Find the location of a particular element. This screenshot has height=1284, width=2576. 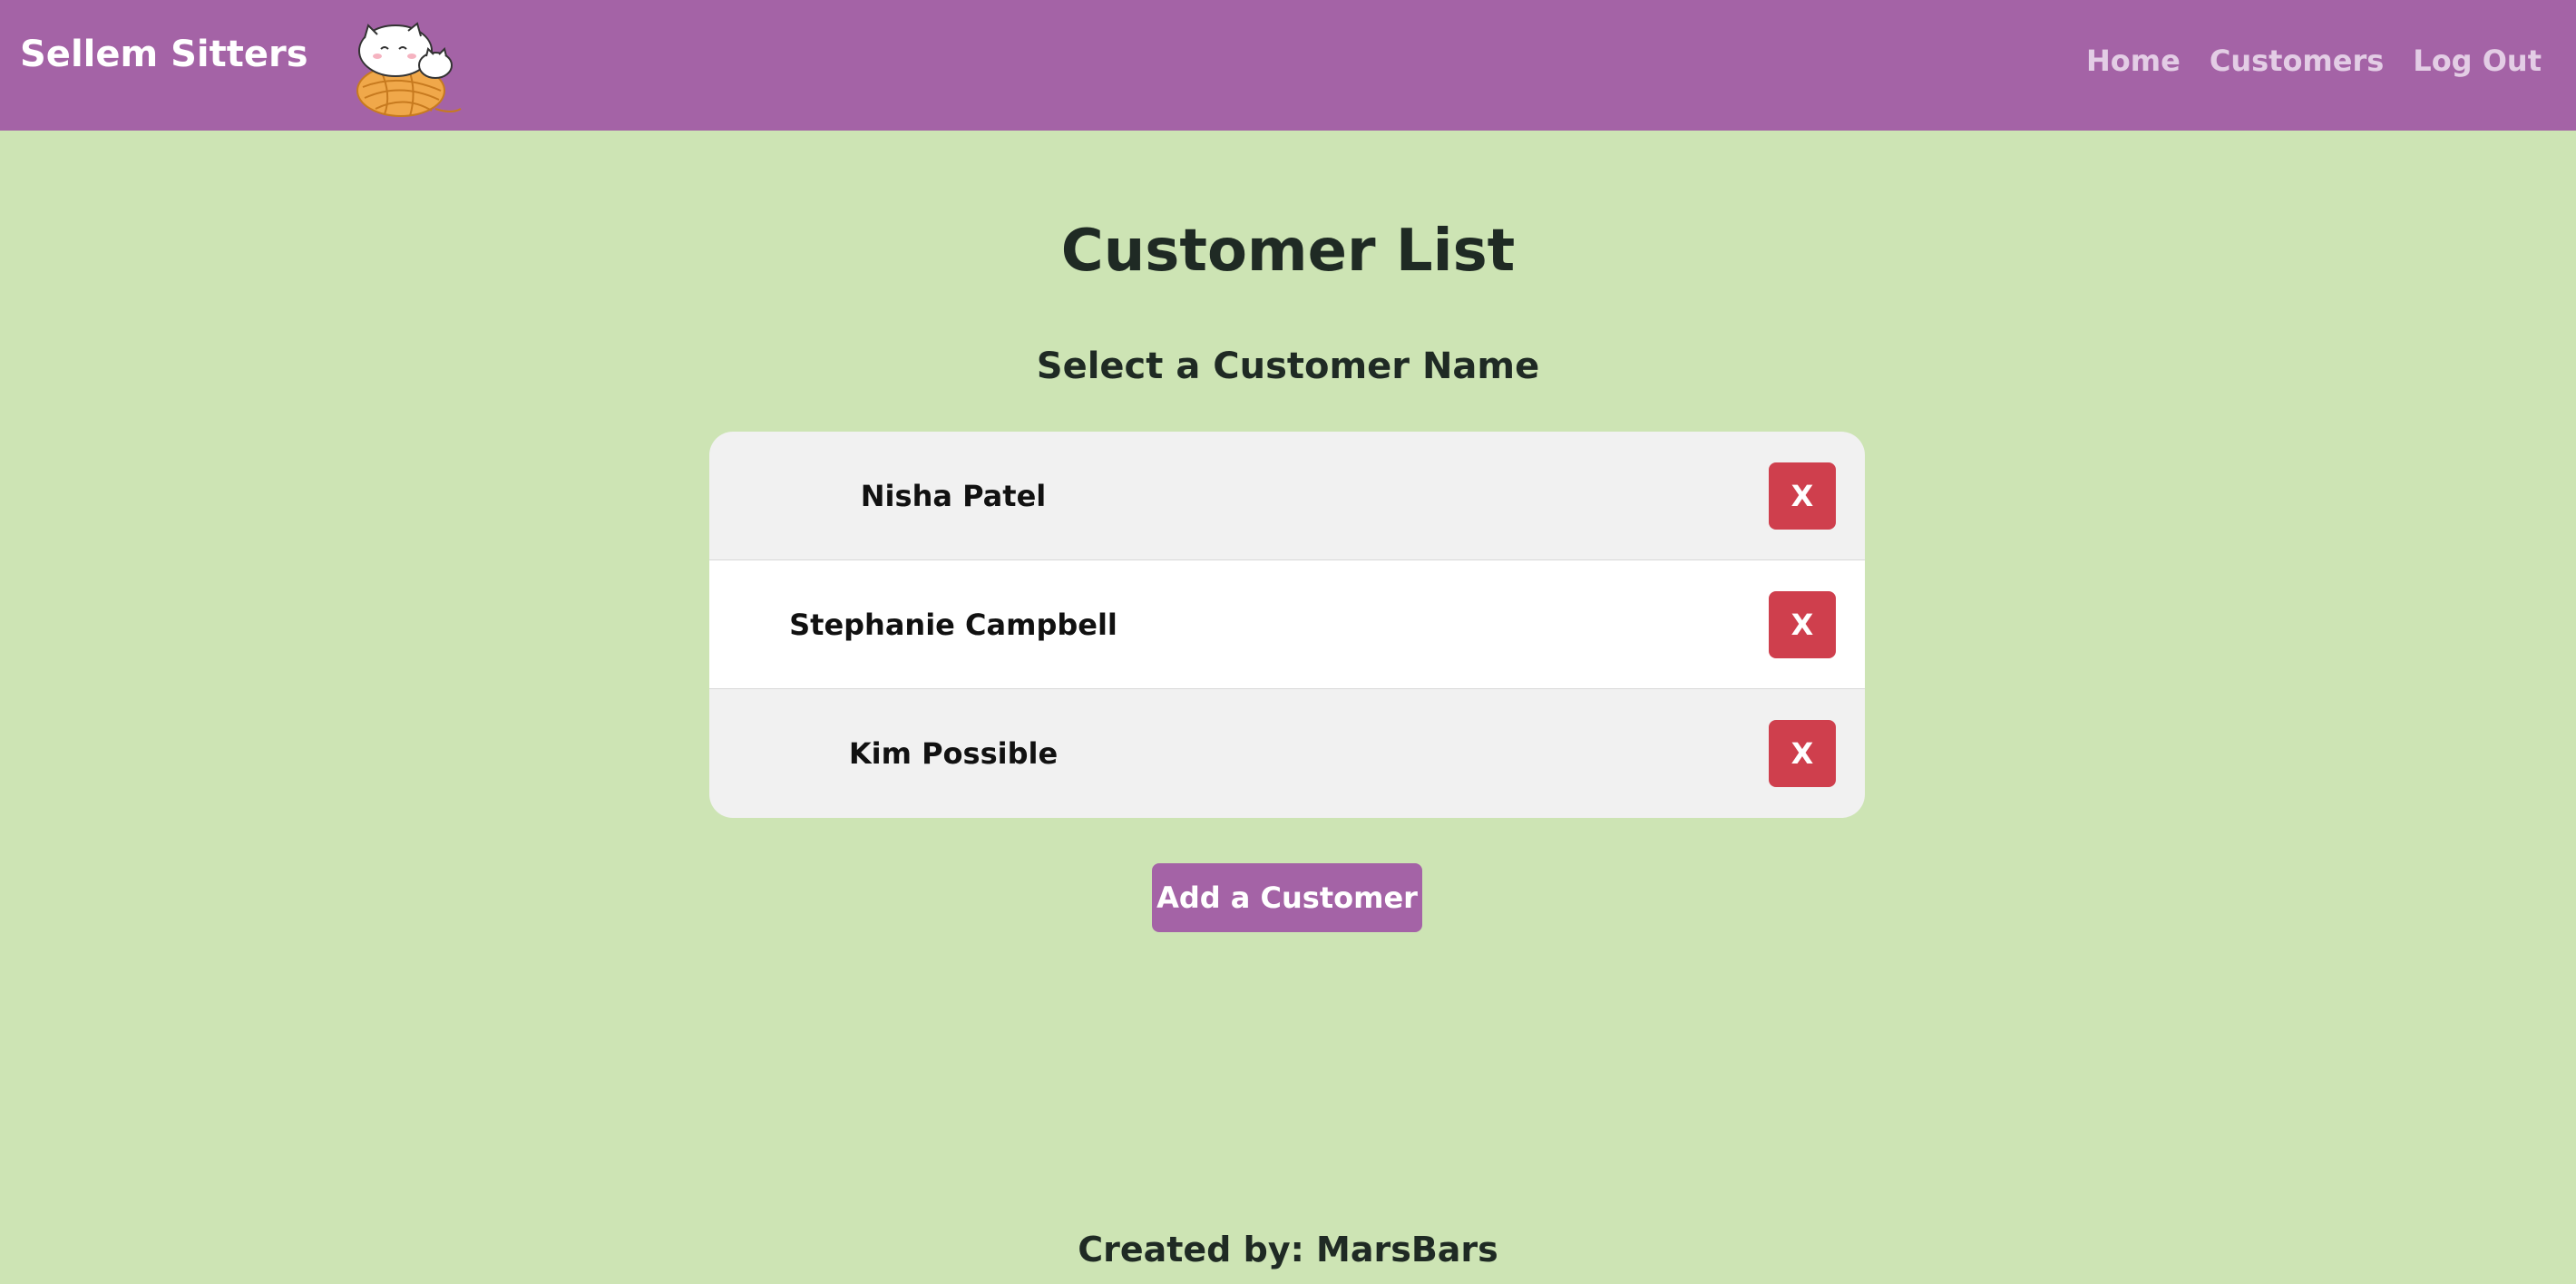

customer-row: Kim Possible X is located at coordinates (1287, 753).